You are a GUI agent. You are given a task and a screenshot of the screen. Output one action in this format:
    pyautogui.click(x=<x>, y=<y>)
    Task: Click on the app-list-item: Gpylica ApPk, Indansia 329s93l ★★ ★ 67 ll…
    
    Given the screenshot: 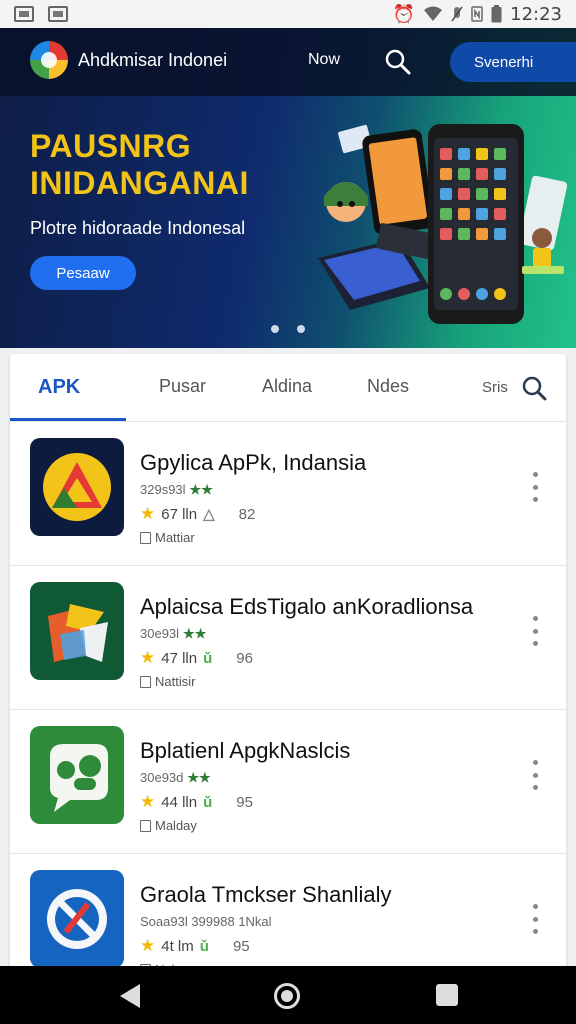 What is the action you would take?
    pyautogui.click(x=288, y=494)
    